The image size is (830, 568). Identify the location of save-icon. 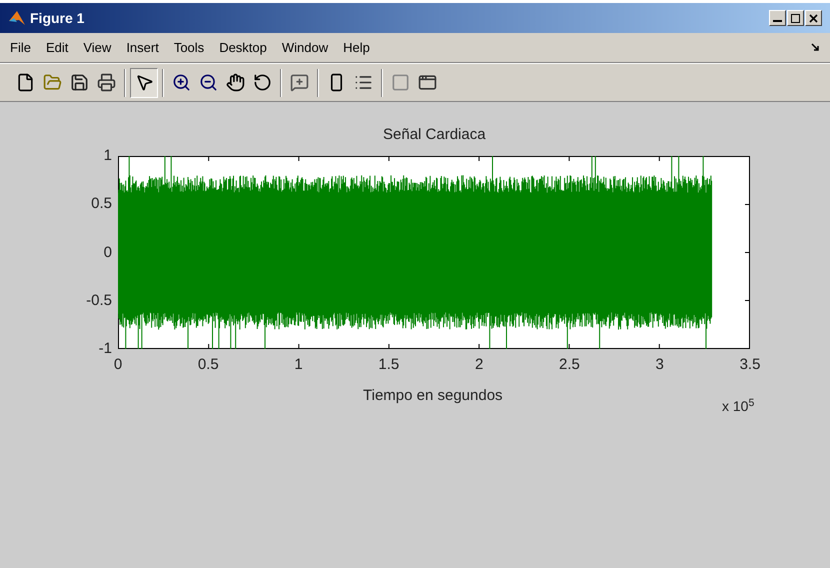
(79, 82).